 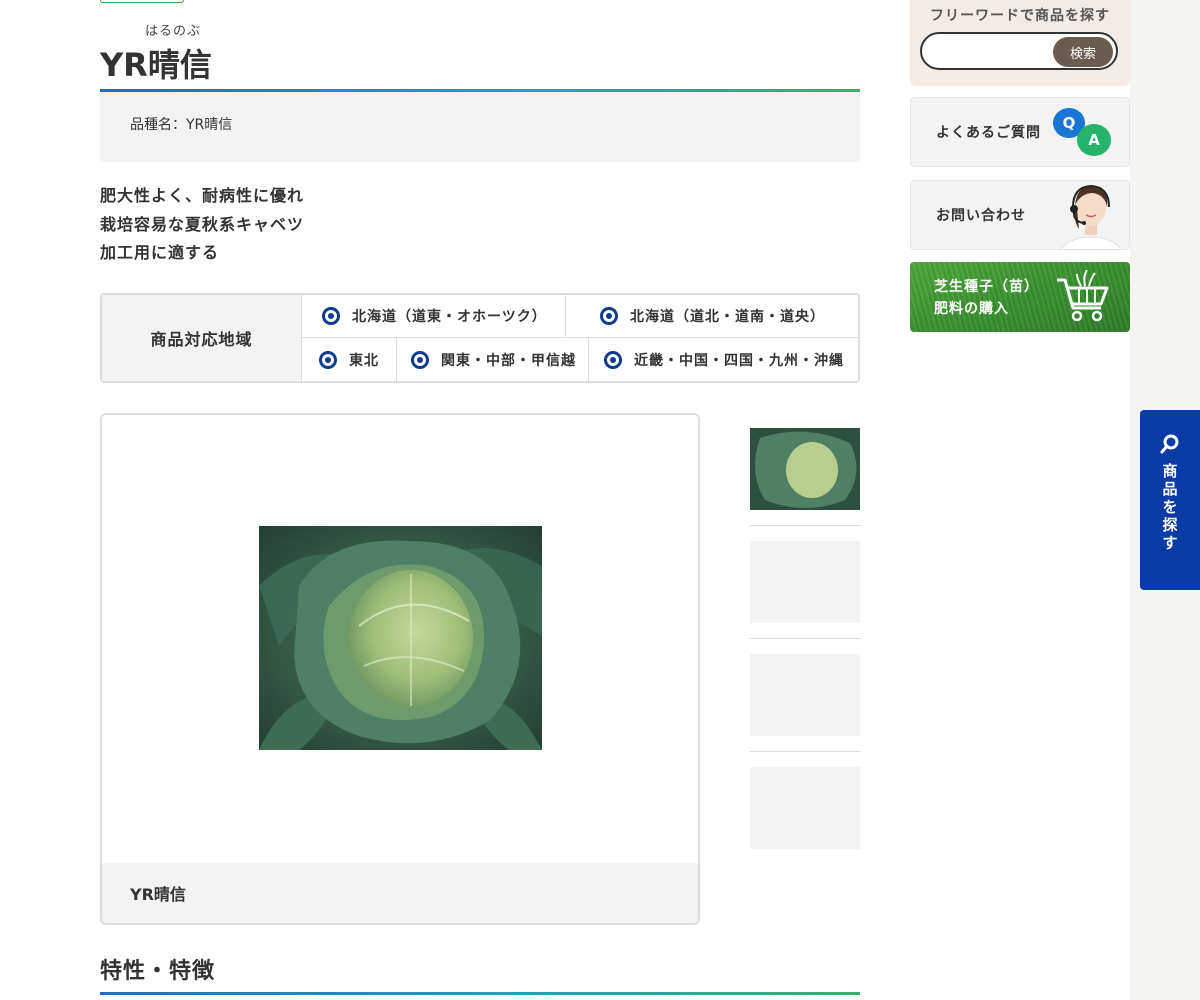 I want to click on buy-label-line: 肥料の購入, so click(x=971, y=309).